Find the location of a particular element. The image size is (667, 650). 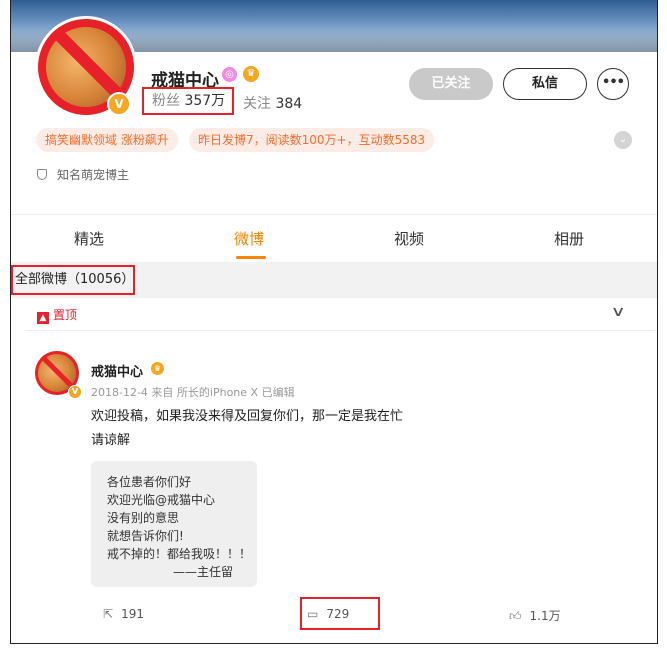

more-options-button: ••• is located at coordinates (613, 84).